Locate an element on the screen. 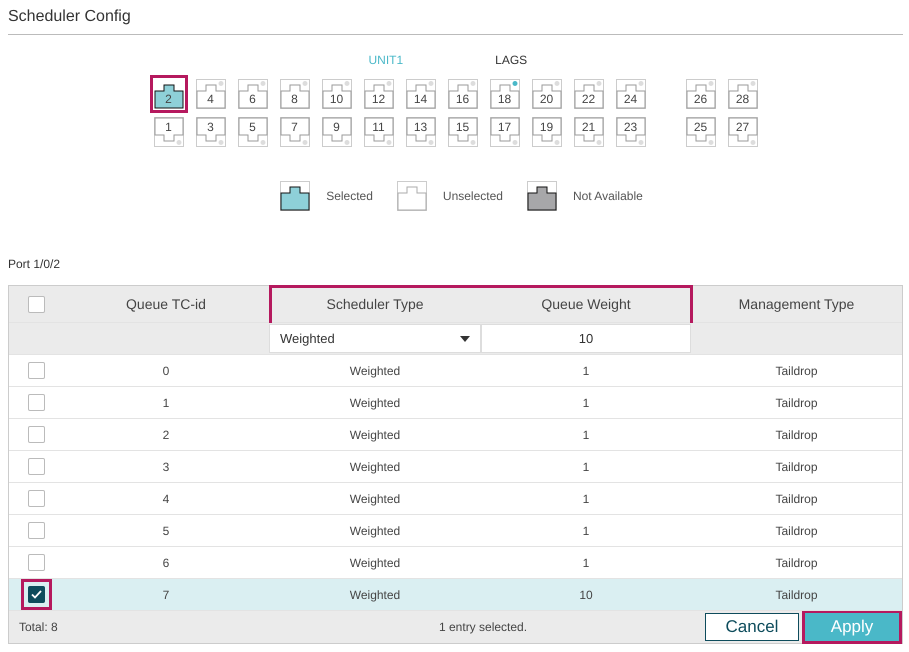 This screenshot has height=652, width=909. port-button: 3 is located at coordinates (211, 132).